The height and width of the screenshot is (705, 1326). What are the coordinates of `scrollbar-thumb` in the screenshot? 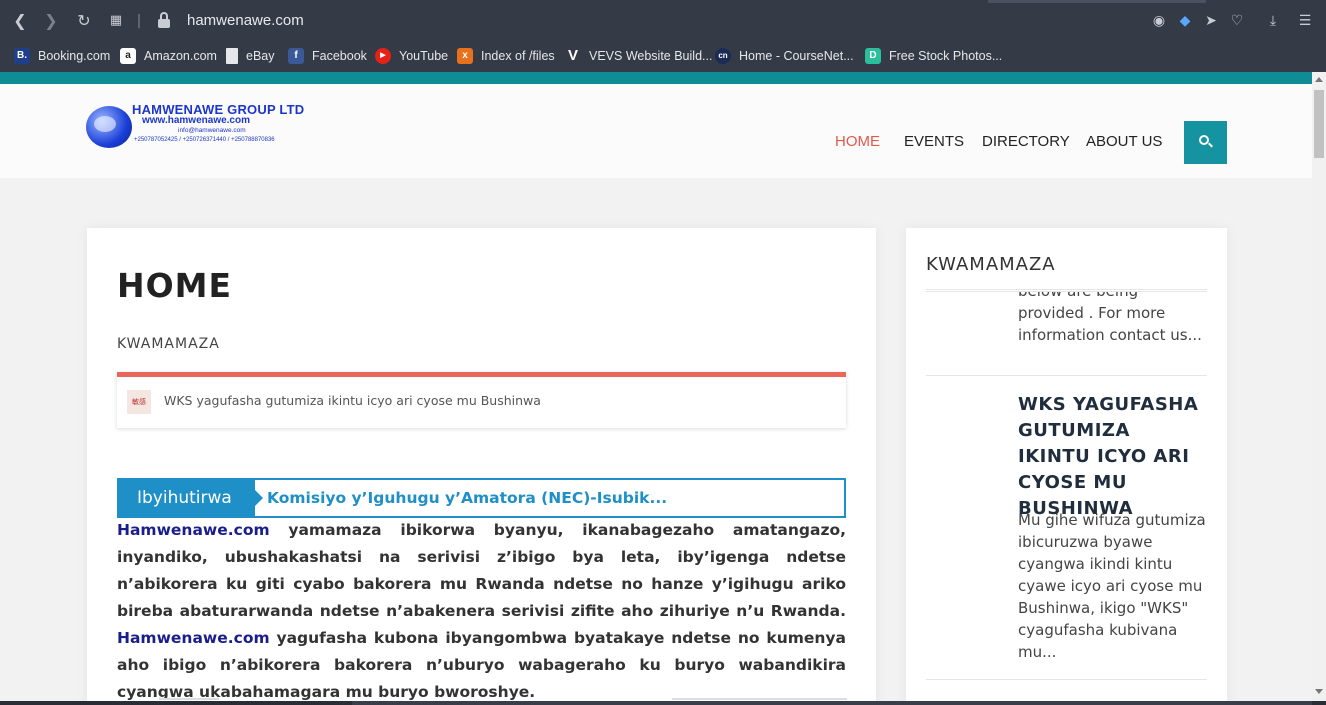 It's located at (1319, 124).